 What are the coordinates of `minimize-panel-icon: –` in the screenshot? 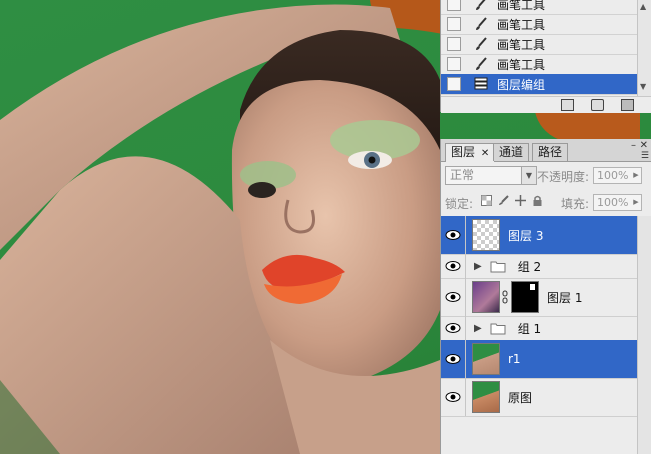 It's located at (633, 145).